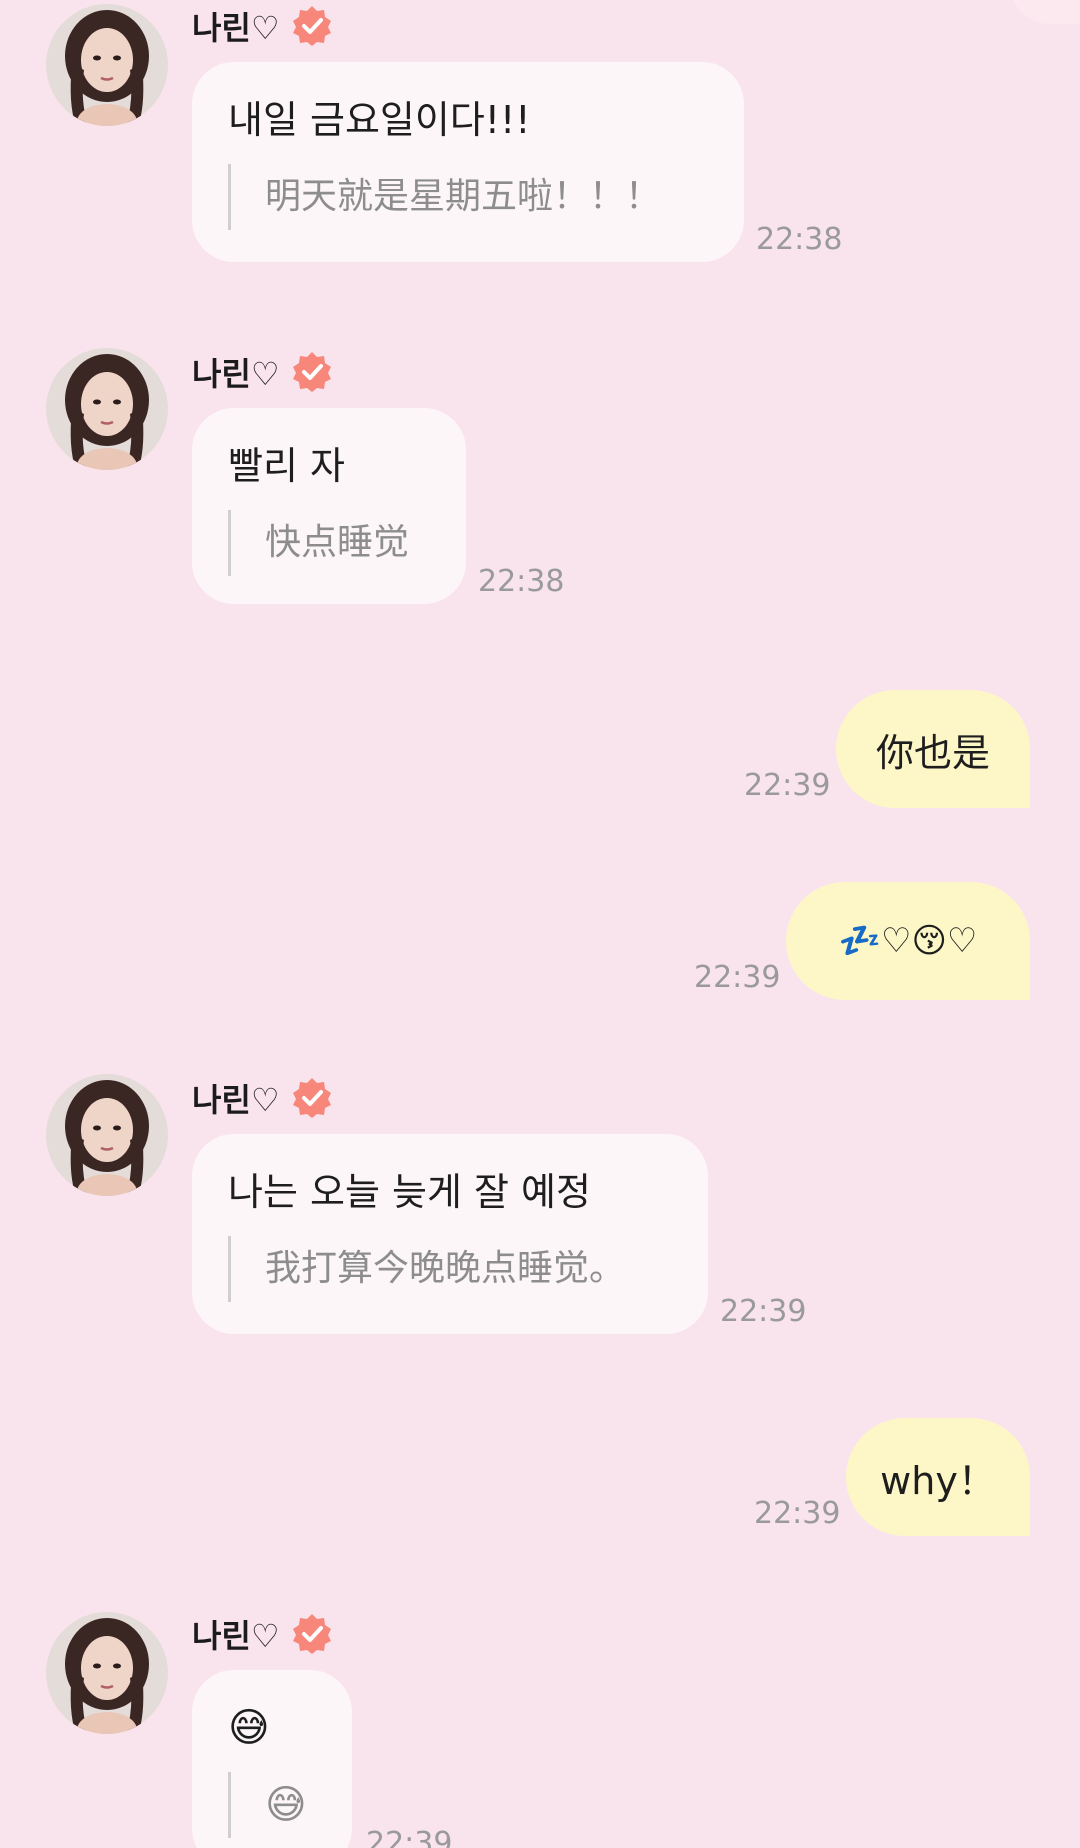  What do you see at coordinates (329, 506) in the screenshot?
I see `incoming-message-bubble: 빨리 자 快点睡觉` at bounding box center [329, 506].